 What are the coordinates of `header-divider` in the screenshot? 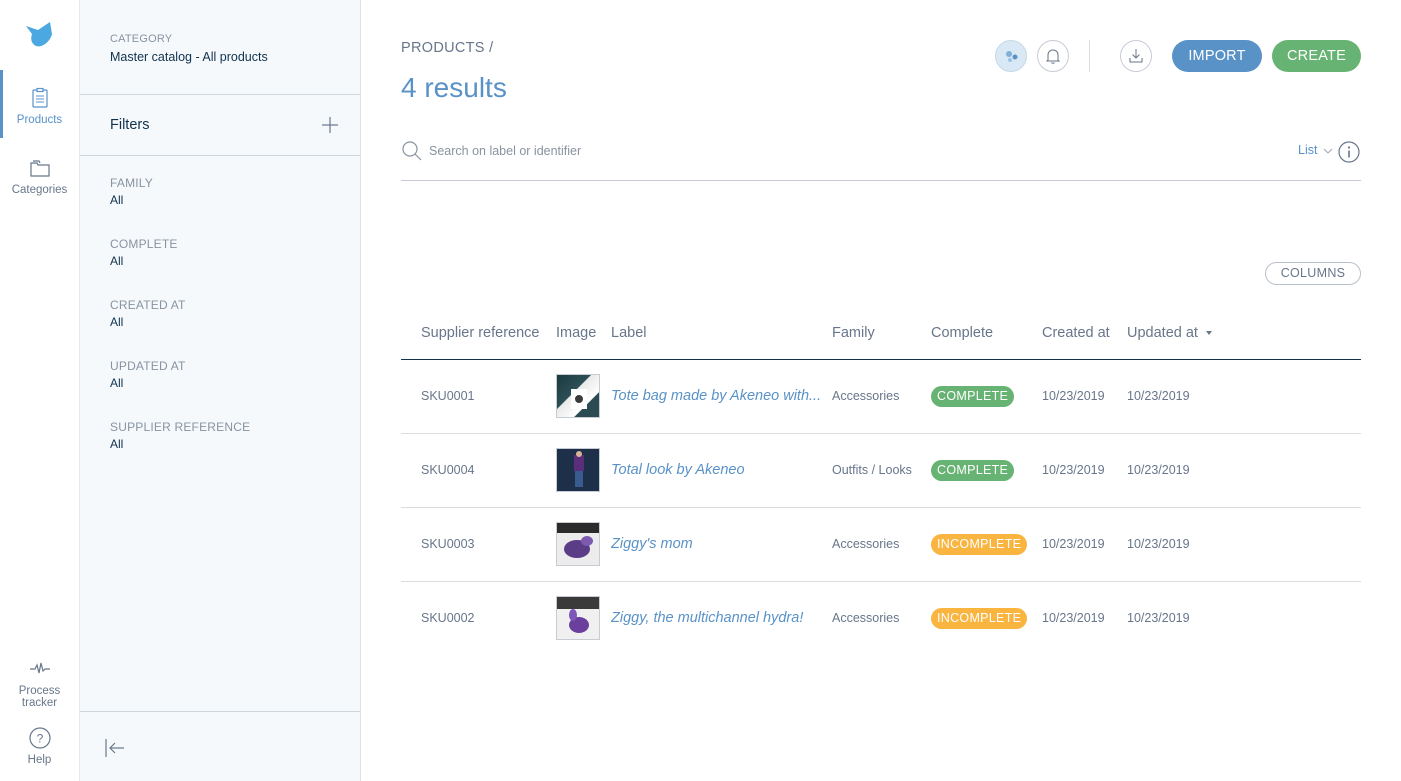 It's located at (1089, 56).